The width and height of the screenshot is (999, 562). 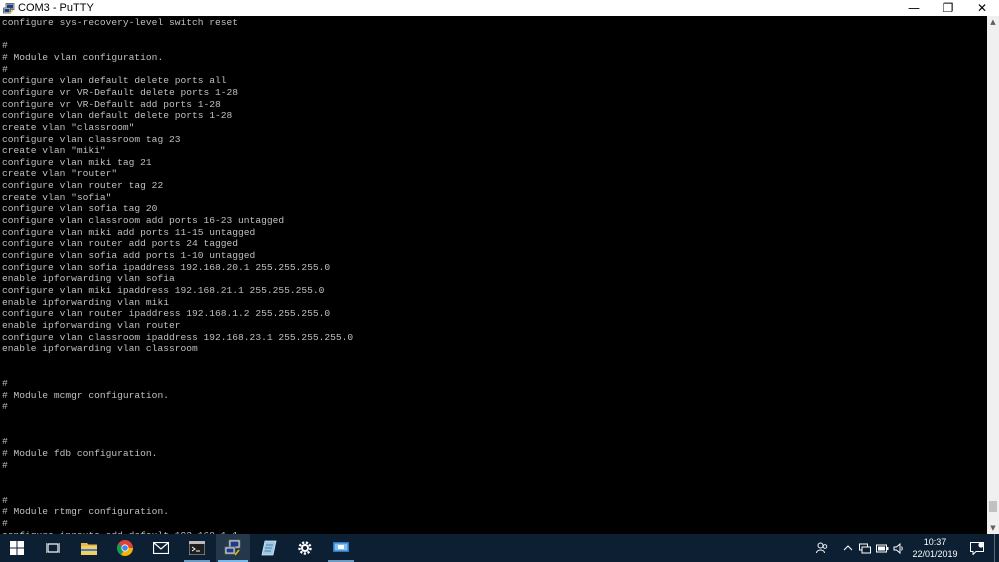 I want to click on terminal-line: # Module vlan configuration., so click(x=83, y=57).